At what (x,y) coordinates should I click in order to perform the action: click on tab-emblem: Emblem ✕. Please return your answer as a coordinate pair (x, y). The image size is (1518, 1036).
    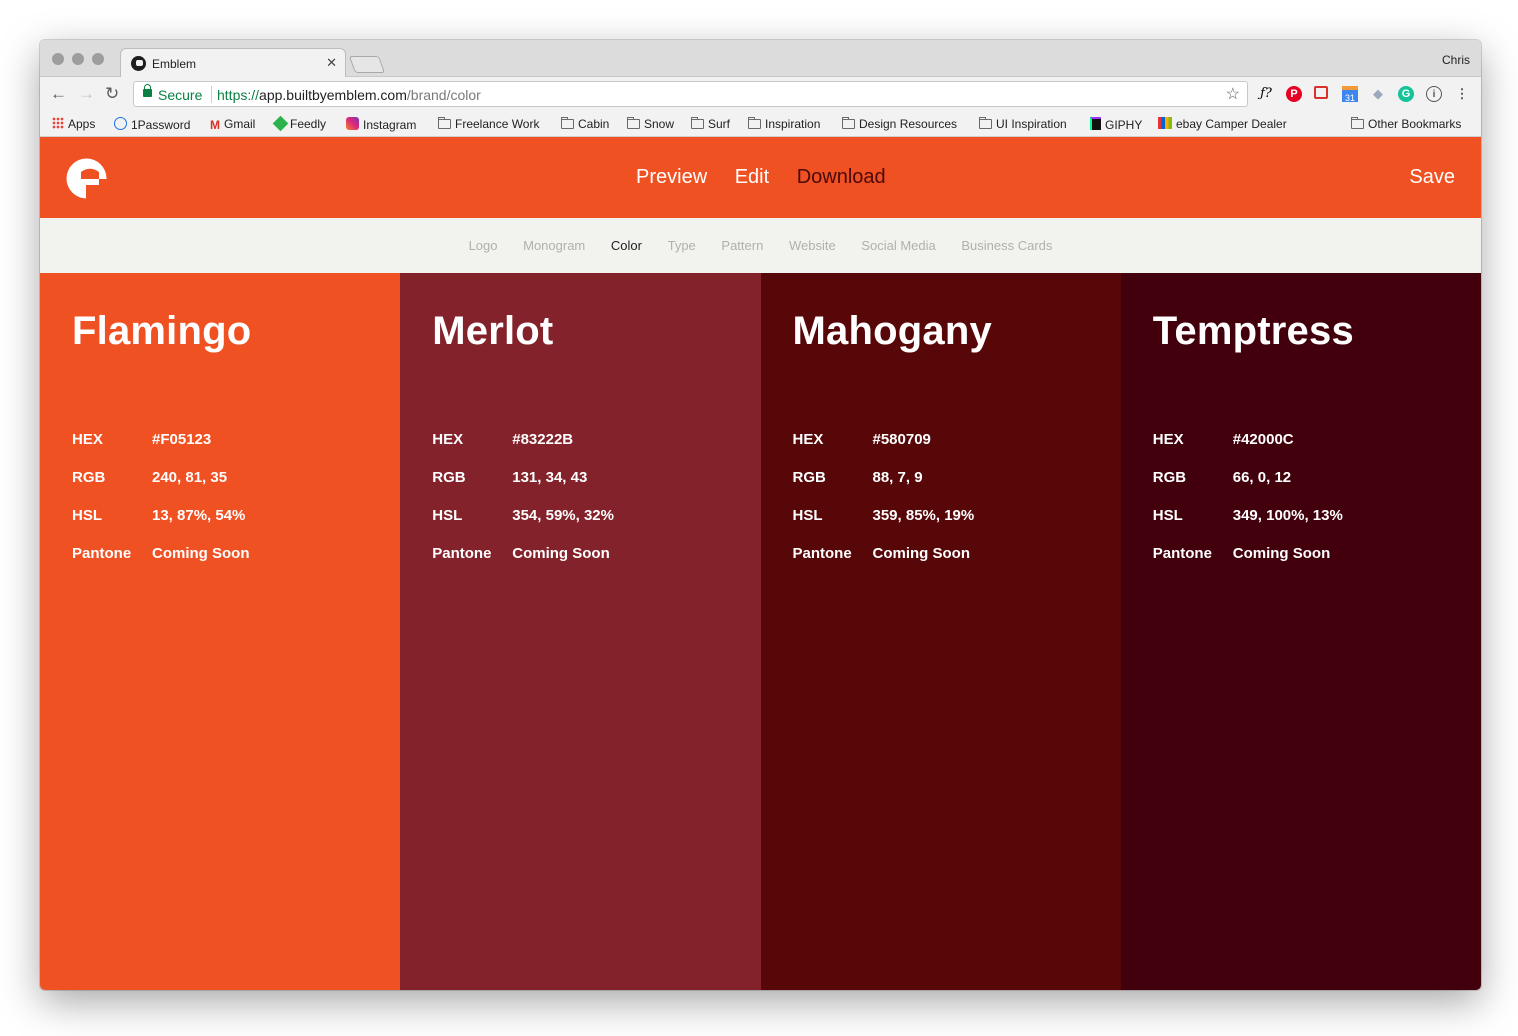
    Looking at the image, I should click on (233, 63).